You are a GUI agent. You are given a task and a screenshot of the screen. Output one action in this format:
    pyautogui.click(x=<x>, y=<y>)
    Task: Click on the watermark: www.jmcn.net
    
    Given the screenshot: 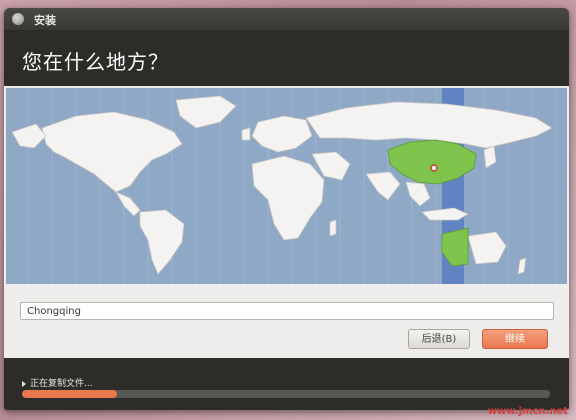 What is the action you would take?
    pyautogui.click(x=527, y=411)
    